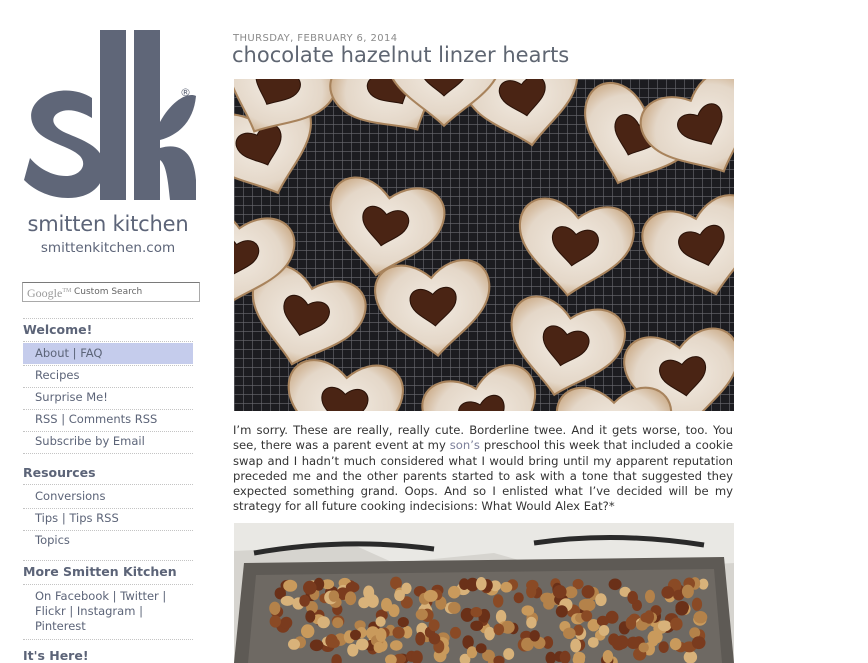  Describe the element at coordinates (400, 55) in the screenshot. I see `post-title: chocolate hazelnut linzer hearts` at that location.